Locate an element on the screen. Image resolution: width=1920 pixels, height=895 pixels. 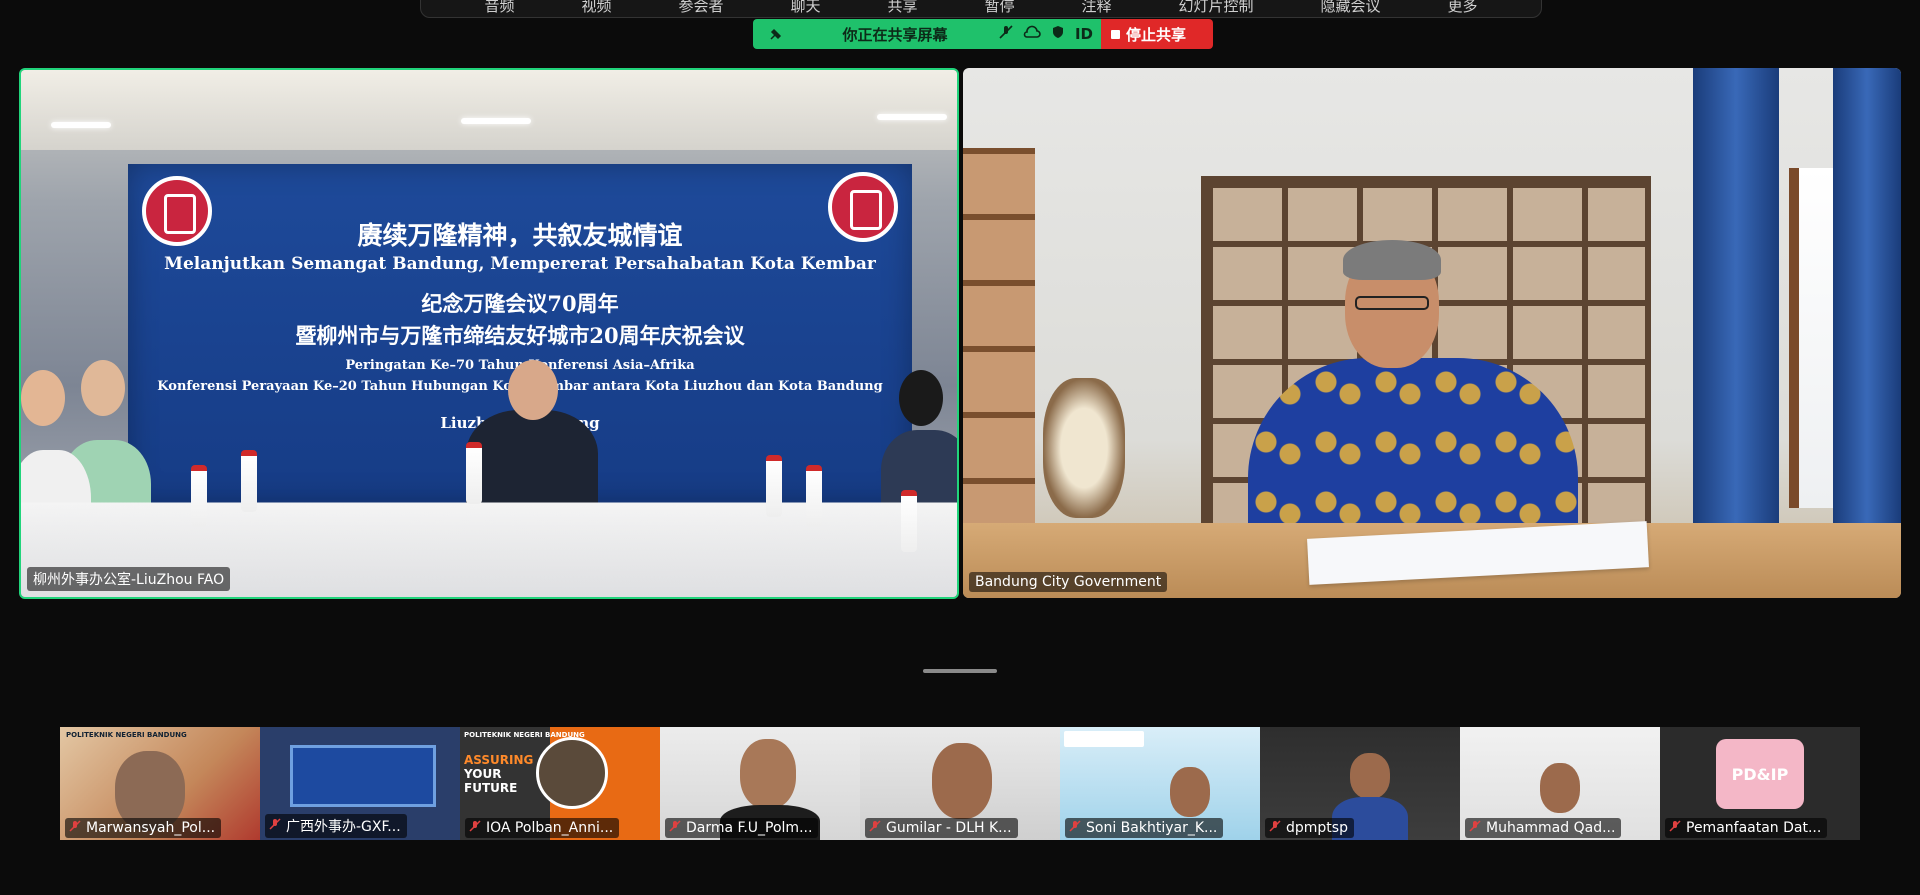
toolbar-hide-meeting: 隐藏会议 is located at coordinates (1350, 7).